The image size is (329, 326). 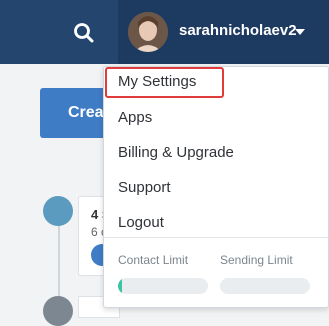 What do you see at coordinates (58, 211) in the screenshot?
I see `contacts-icon` at bounding box center [58, 211].